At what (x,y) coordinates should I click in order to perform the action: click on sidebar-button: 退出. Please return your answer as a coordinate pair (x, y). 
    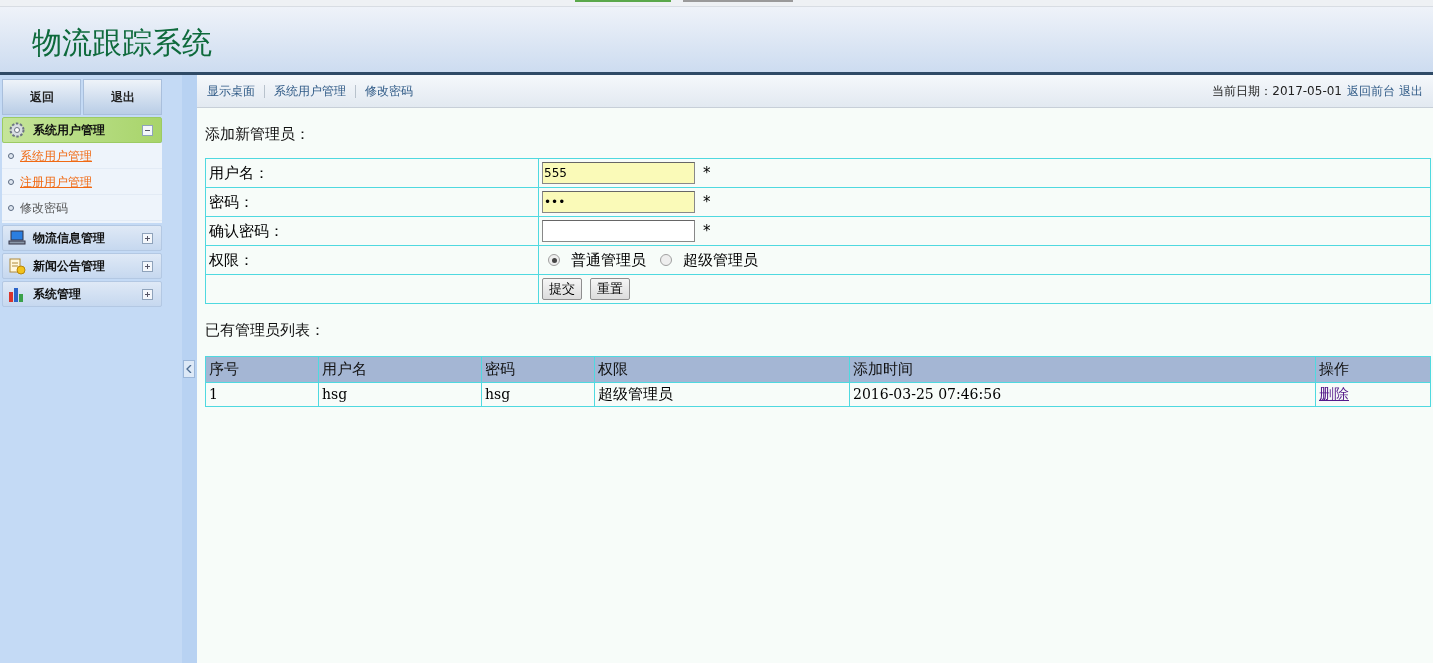
    Looking at the image, I should click on (122, 97).